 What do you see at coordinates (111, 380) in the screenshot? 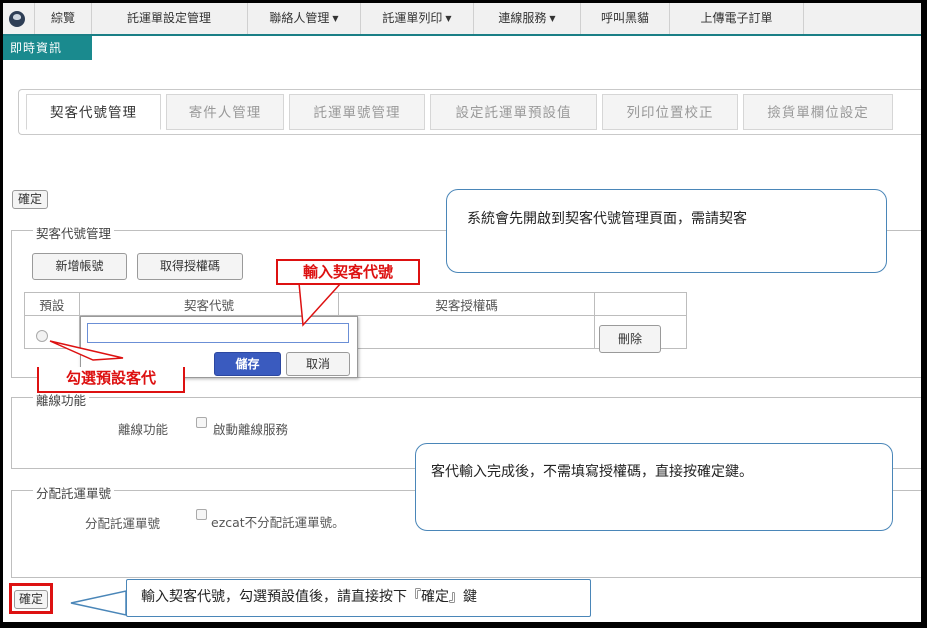
I see `red-label-default: 勾選預設客代` at bounding box center [111, 380].